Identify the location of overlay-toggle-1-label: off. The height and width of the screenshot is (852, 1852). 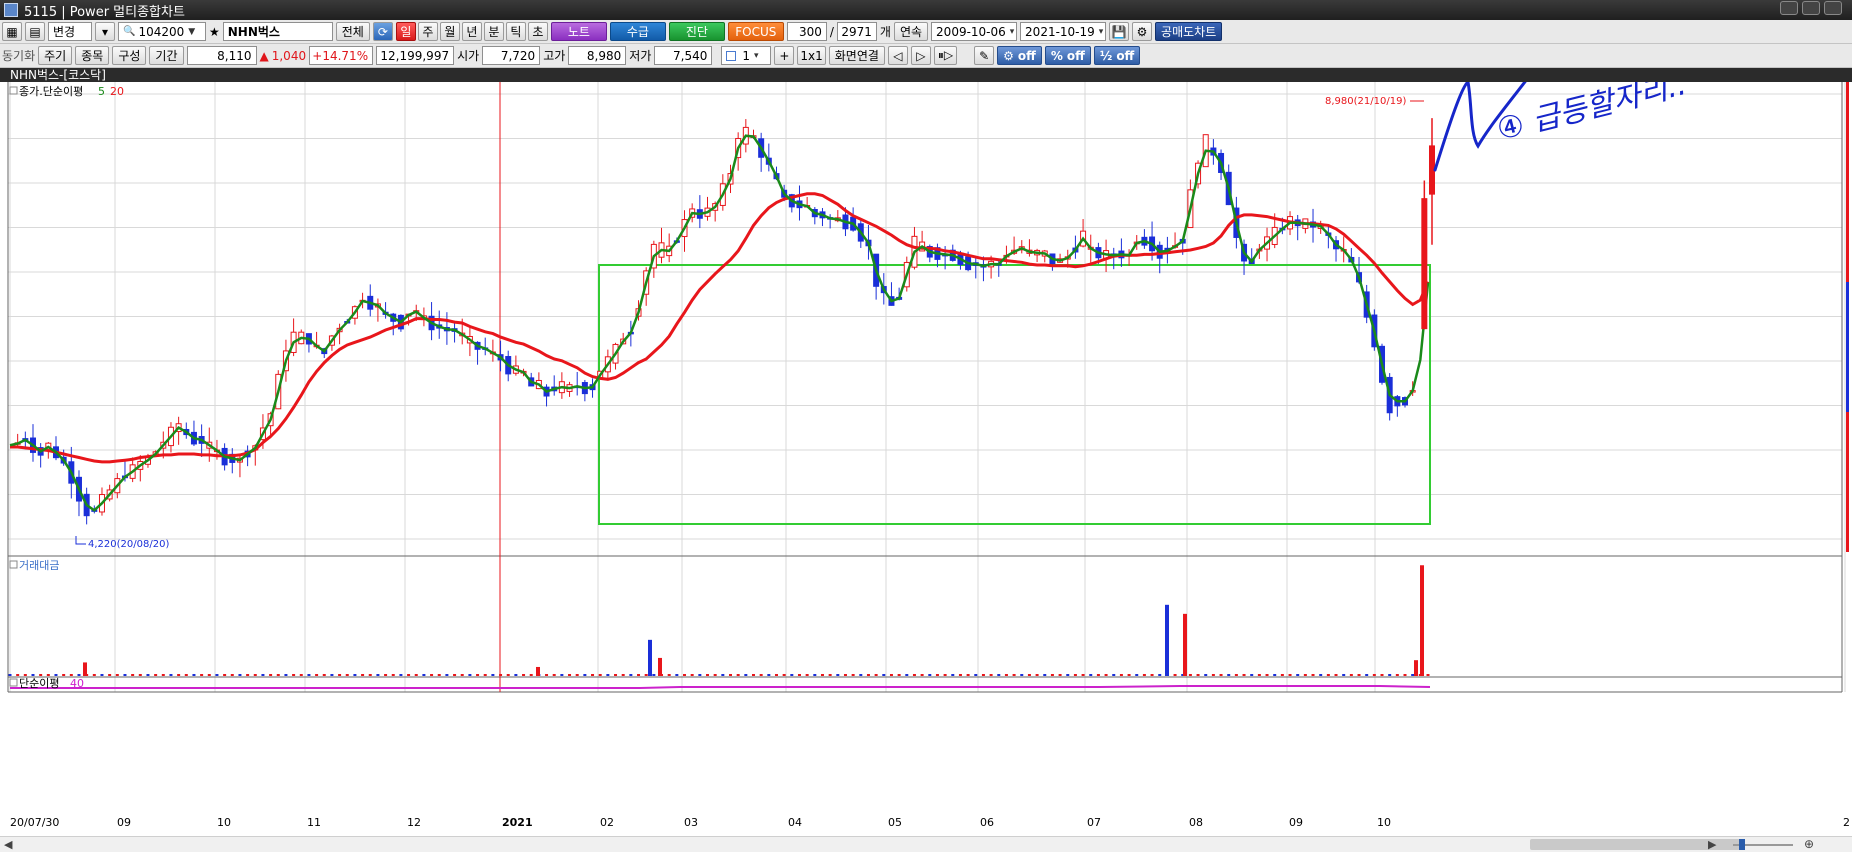
(1026, 55).